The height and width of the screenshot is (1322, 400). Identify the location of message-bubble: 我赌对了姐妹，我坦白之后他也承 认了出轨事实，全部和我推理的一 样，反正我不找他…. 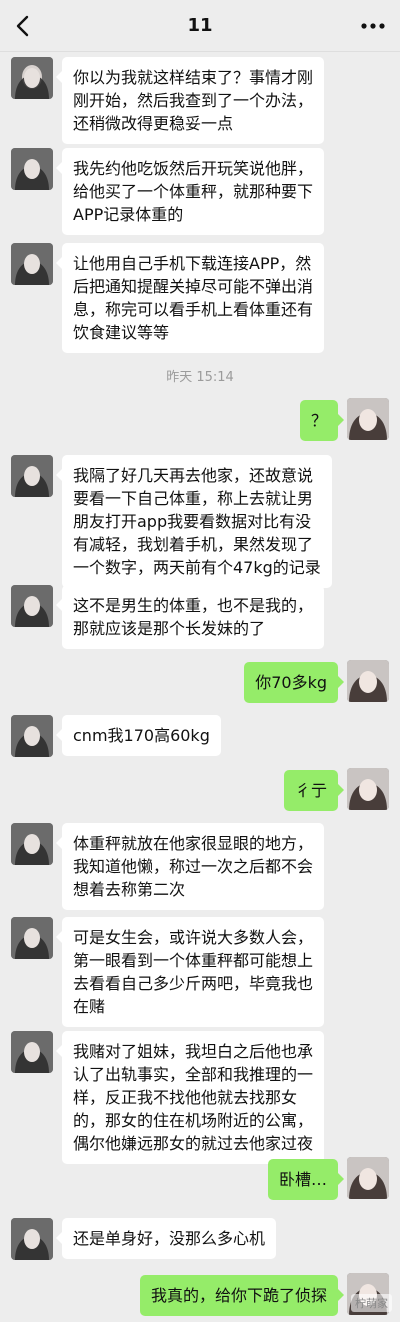
(190, 1097).